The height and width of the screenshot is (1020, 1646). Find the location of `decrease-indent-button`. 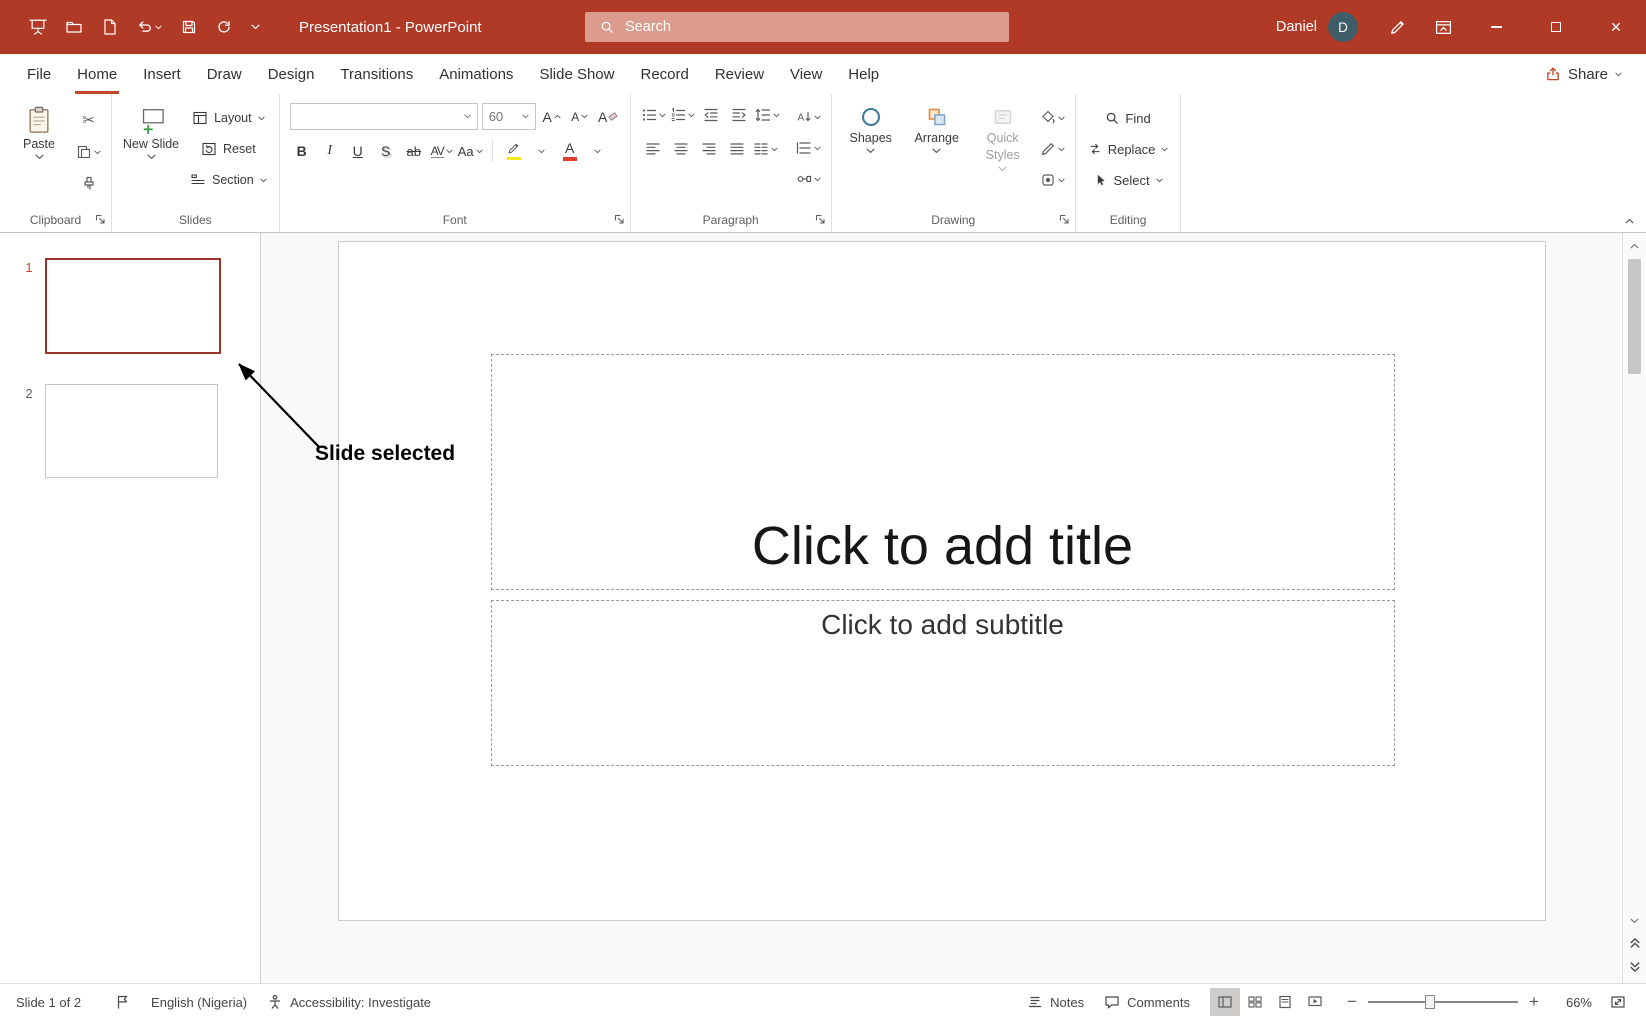

decrease-indent-button is located at coordinates (711, 115).